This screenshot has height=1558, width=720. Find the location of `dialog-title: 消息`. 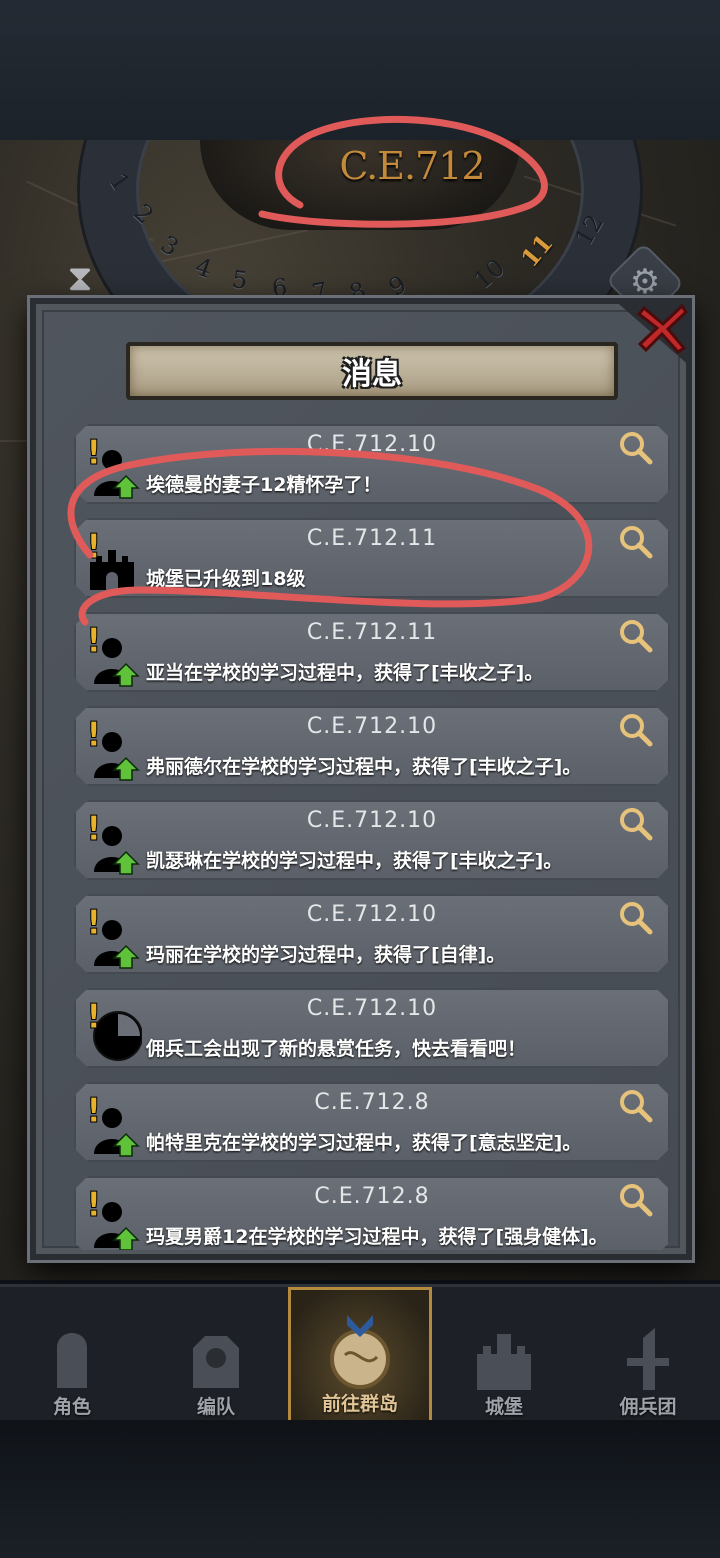

dialog-title: 消息 is located at coordinates (372, 374).